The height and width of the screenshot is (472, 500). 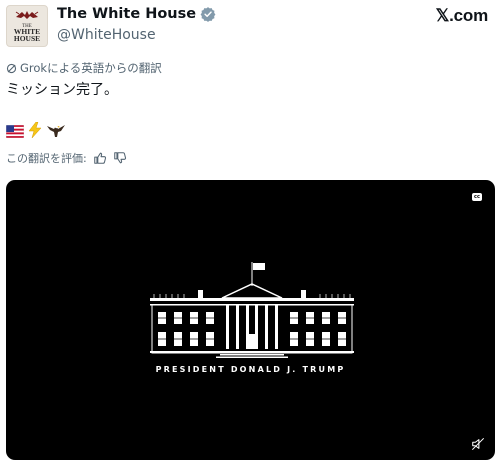 I want to click on rate-translation-row: この翻訳を評価:, so click(x=66, y=158).